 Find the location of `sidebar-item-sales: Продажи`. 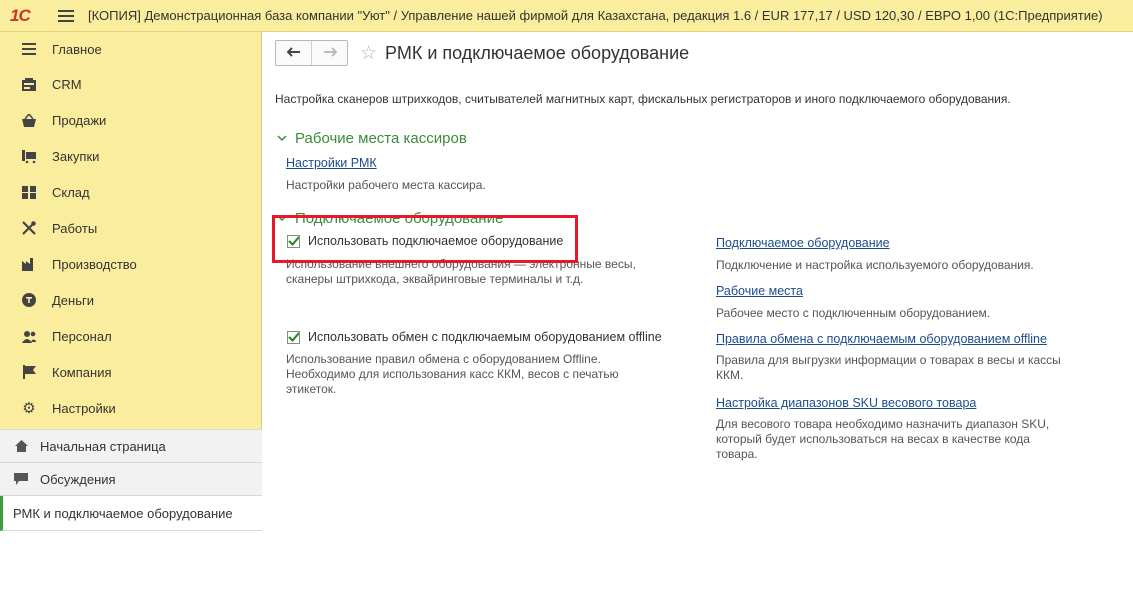

sidebar-item-sales: Продажи is located at coordinates (130, 120).